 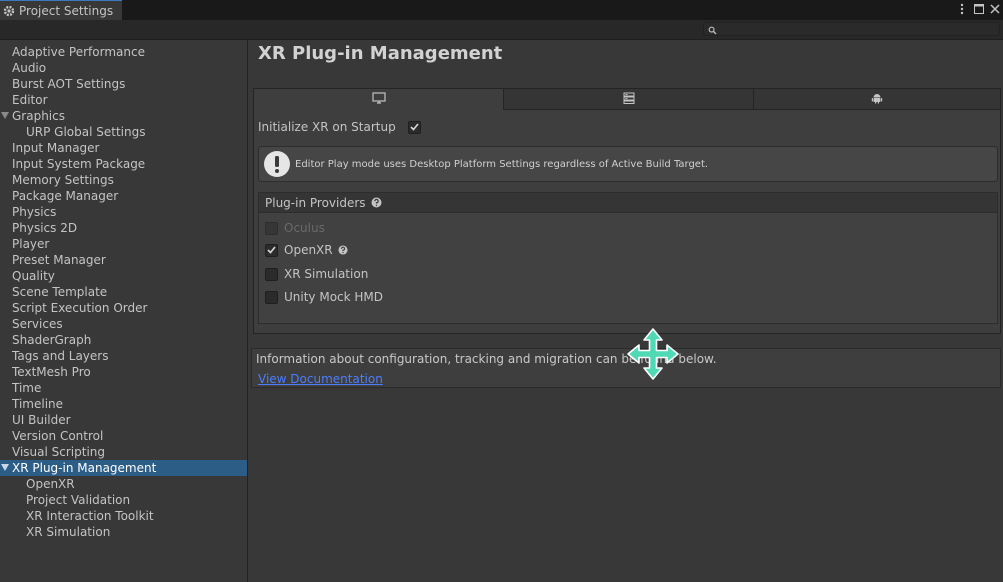 I want to click on maximize-icon, so click(x=979, y=9).